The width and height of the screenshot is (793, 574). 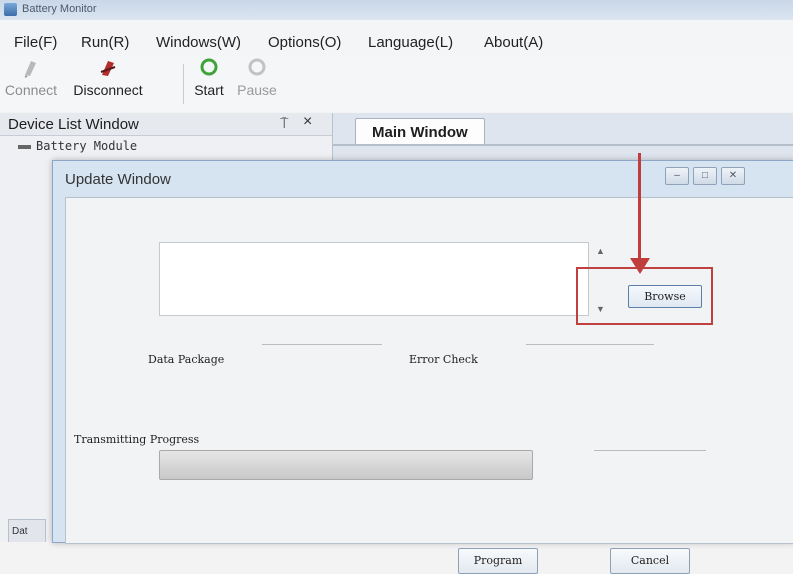 What do you see at coordinates (284, 123) in the screenshot?
I see `pin-icon: ⍑` at bounding box center [284, 123].